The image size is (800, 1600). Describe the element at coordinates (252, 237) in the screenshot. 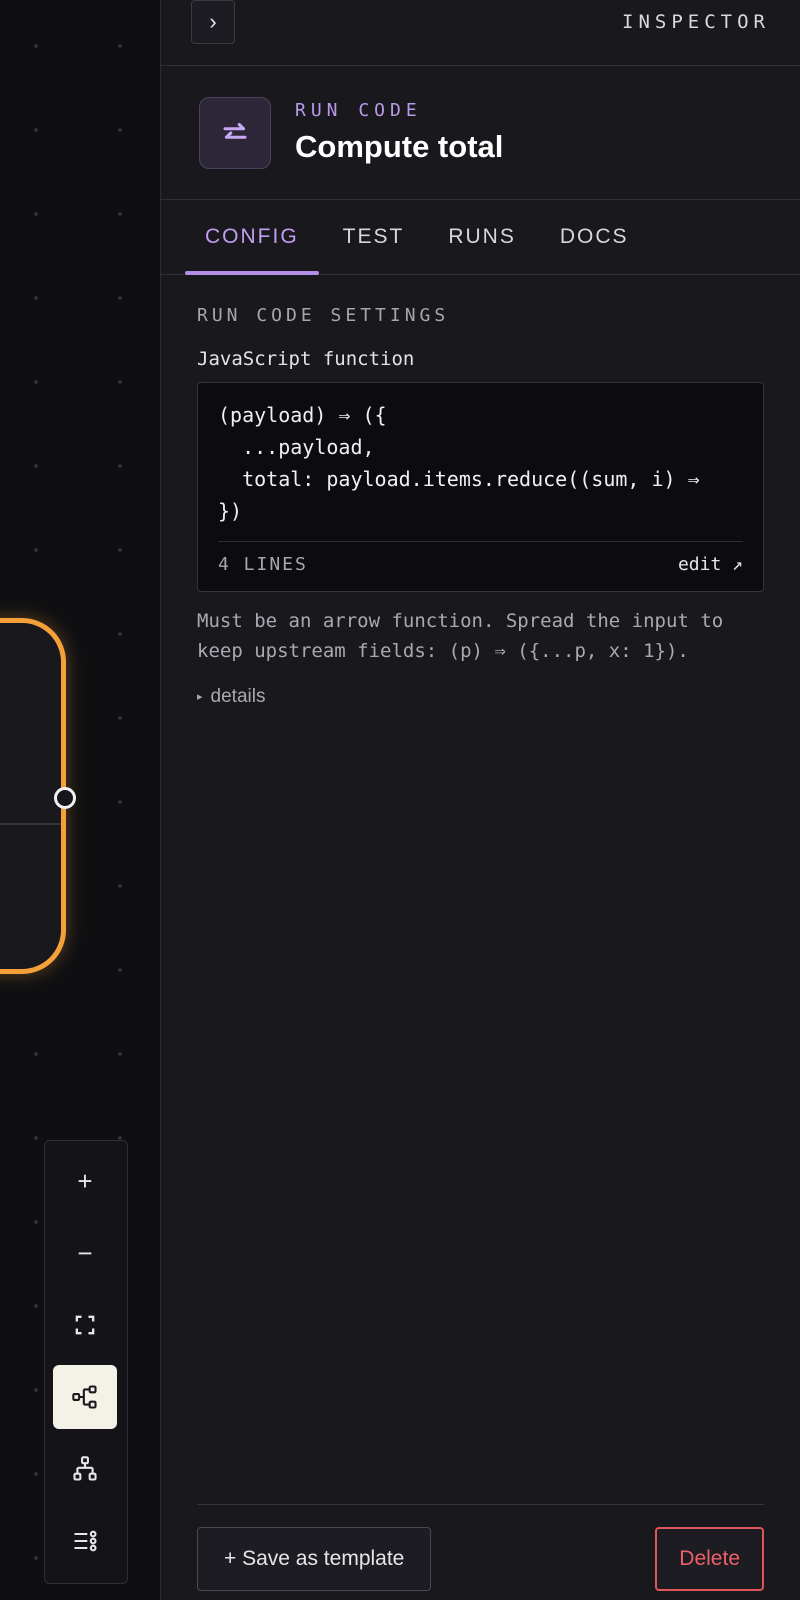

I see `tab-config: CONFIG` at that location.